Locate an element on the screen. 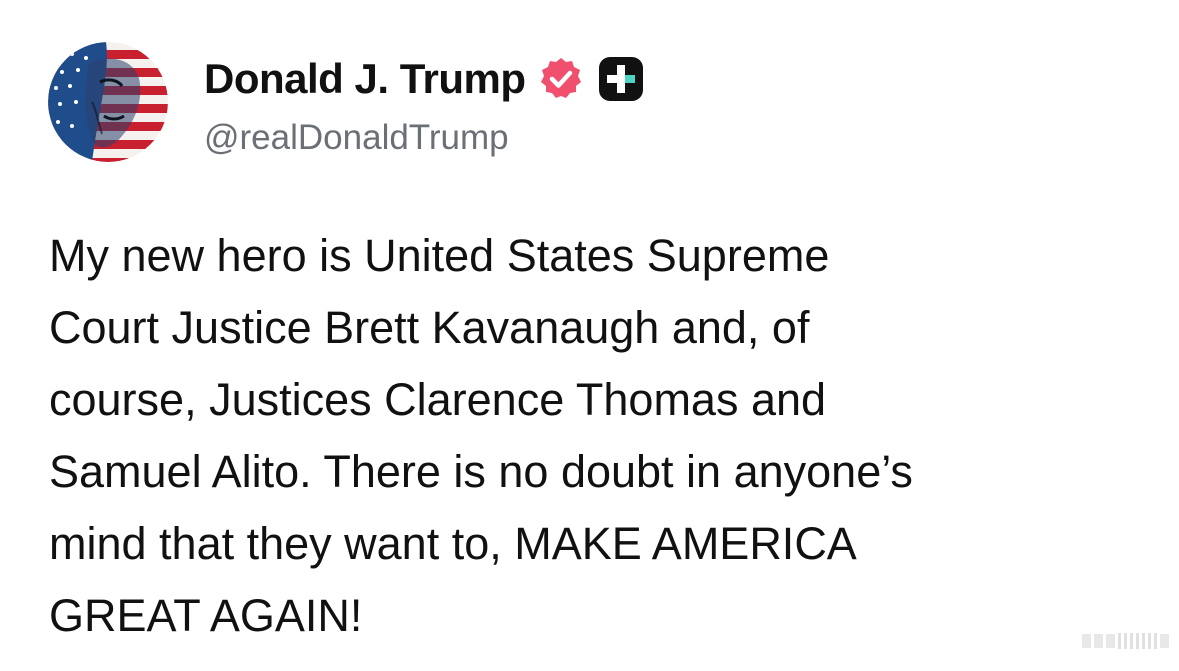 This screenshot has height=671, width=1179. post-text-line: course, Justices Clarence Thomas and is located at coordinates (438, 399).